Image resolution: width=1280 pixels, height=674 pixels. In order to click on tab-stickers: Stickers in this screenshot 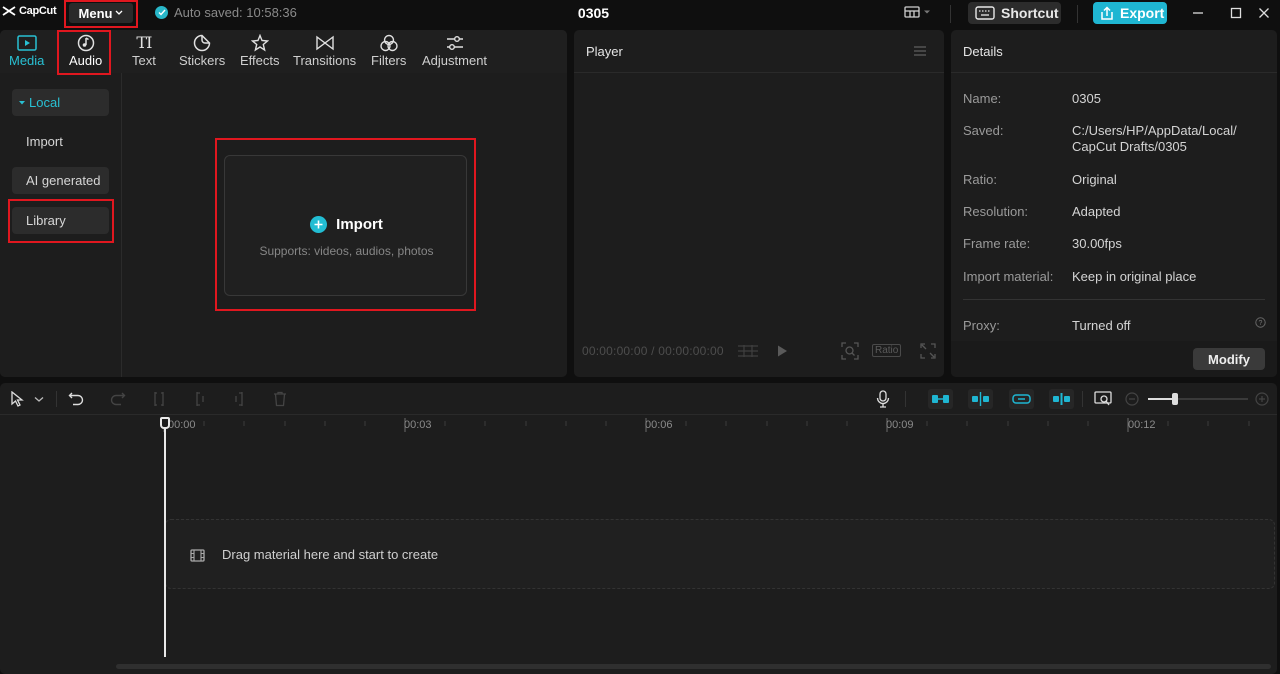, I will do `click(202, 50)`.